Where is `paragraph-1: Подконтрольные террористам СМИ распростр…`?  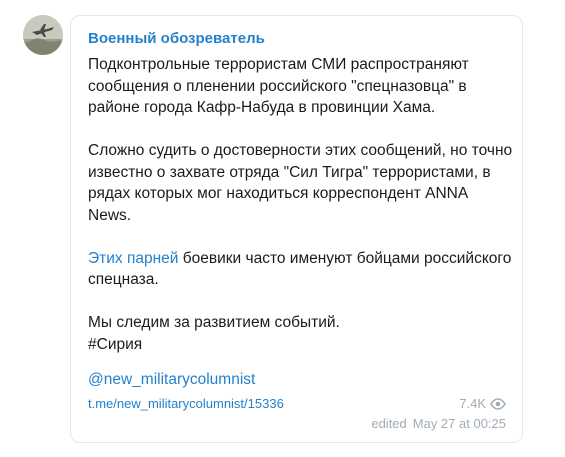 paragraph-1: Подконтрольные террористам СМИ распростр… is located at coordinates (278, 86).